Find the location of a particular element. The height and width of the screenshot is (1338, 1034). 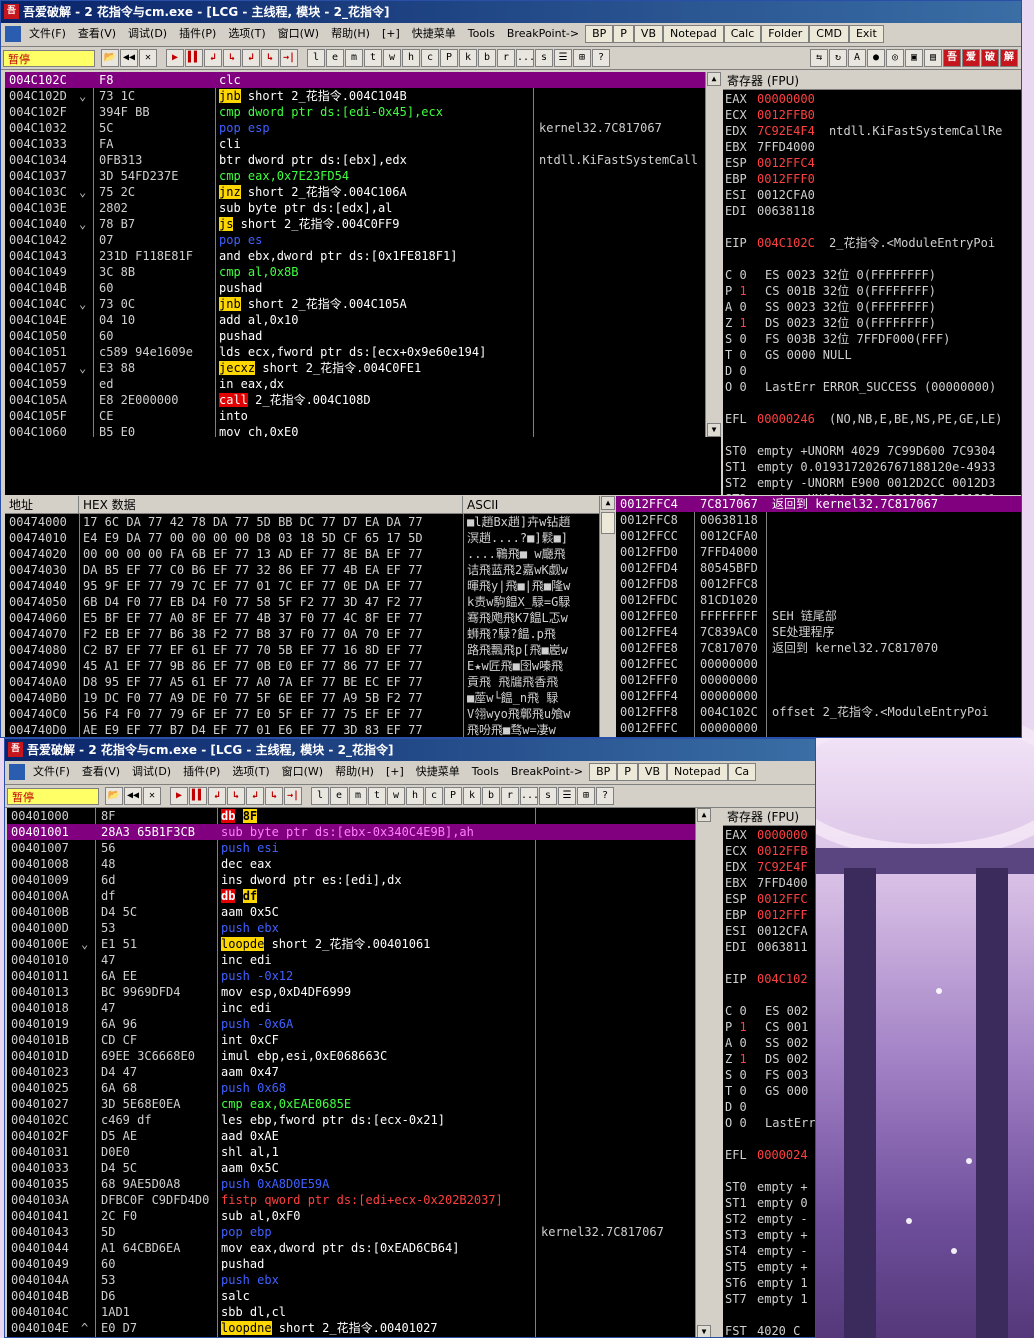

disasm-row: 00401025 6A 68 push 0x68 is located at coordinates (351, 1088).